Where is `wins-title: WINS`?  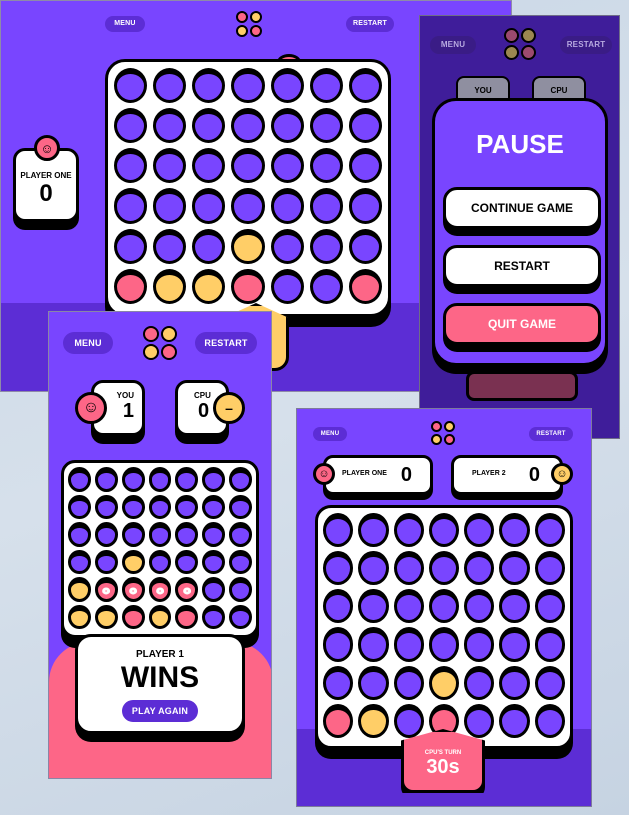 wins-title: WINS is located at coordinates (160, 677).